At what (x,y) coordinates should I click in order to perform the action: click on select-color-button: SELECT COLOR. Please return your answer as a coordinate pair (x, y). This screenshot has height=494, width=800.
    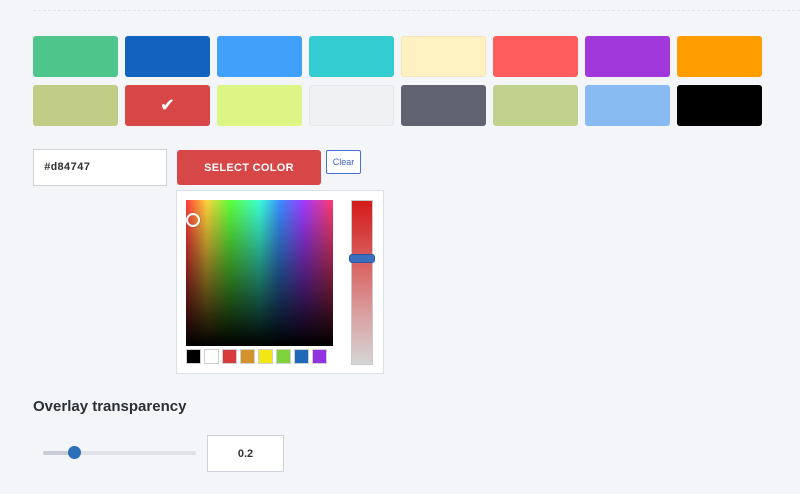
    Looking at the image, I should click on (249, 167).